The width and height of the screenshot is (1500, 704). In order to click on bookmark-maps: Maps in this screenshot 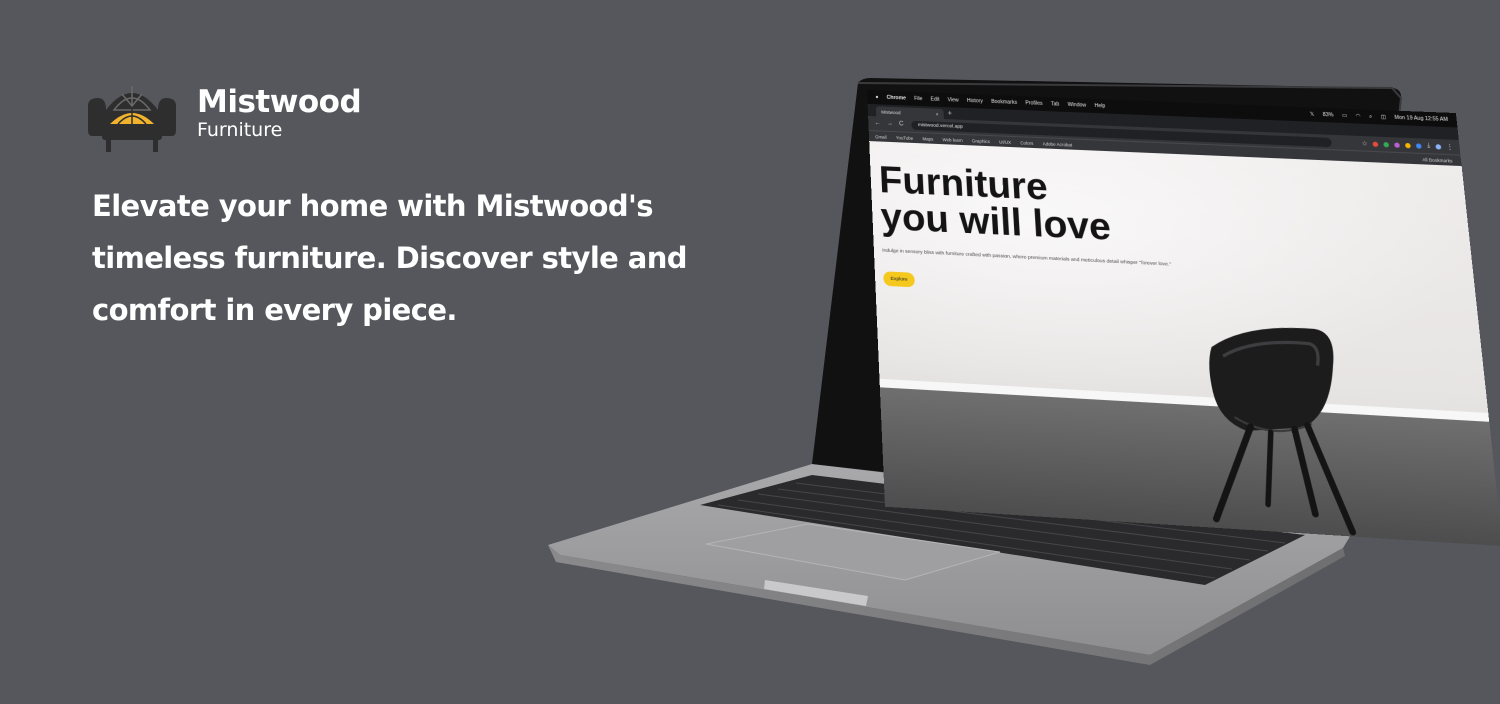, I will do `click(927, 139)`.